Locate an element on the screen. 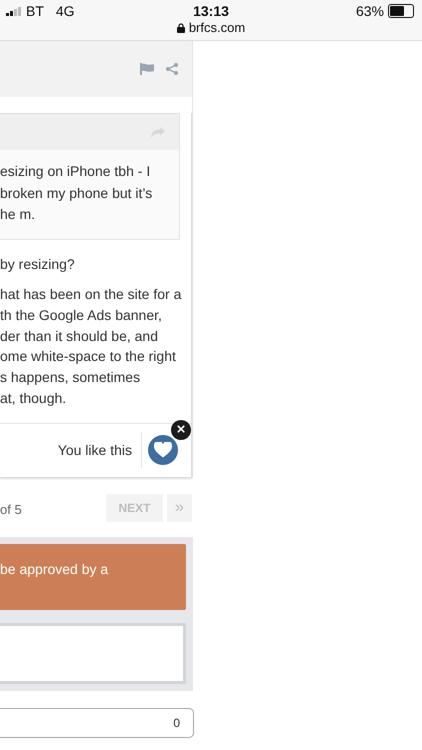 This screenshot has width=422, height=750. post-text: by resizing? is located at coordinates (38, 264).